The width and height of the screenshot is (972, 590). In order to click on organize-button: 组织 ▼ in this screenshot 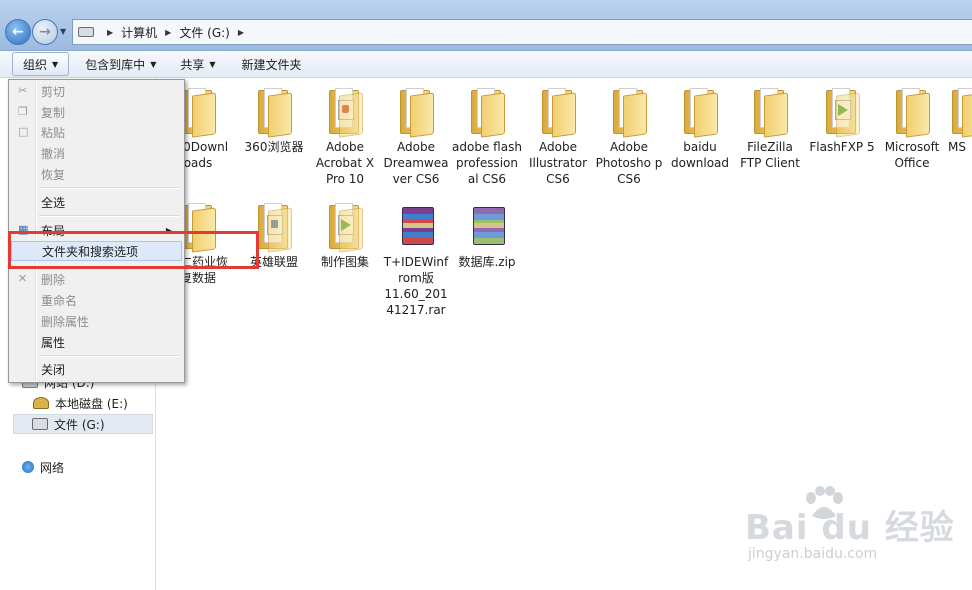, I will do `click(41, 64)`.